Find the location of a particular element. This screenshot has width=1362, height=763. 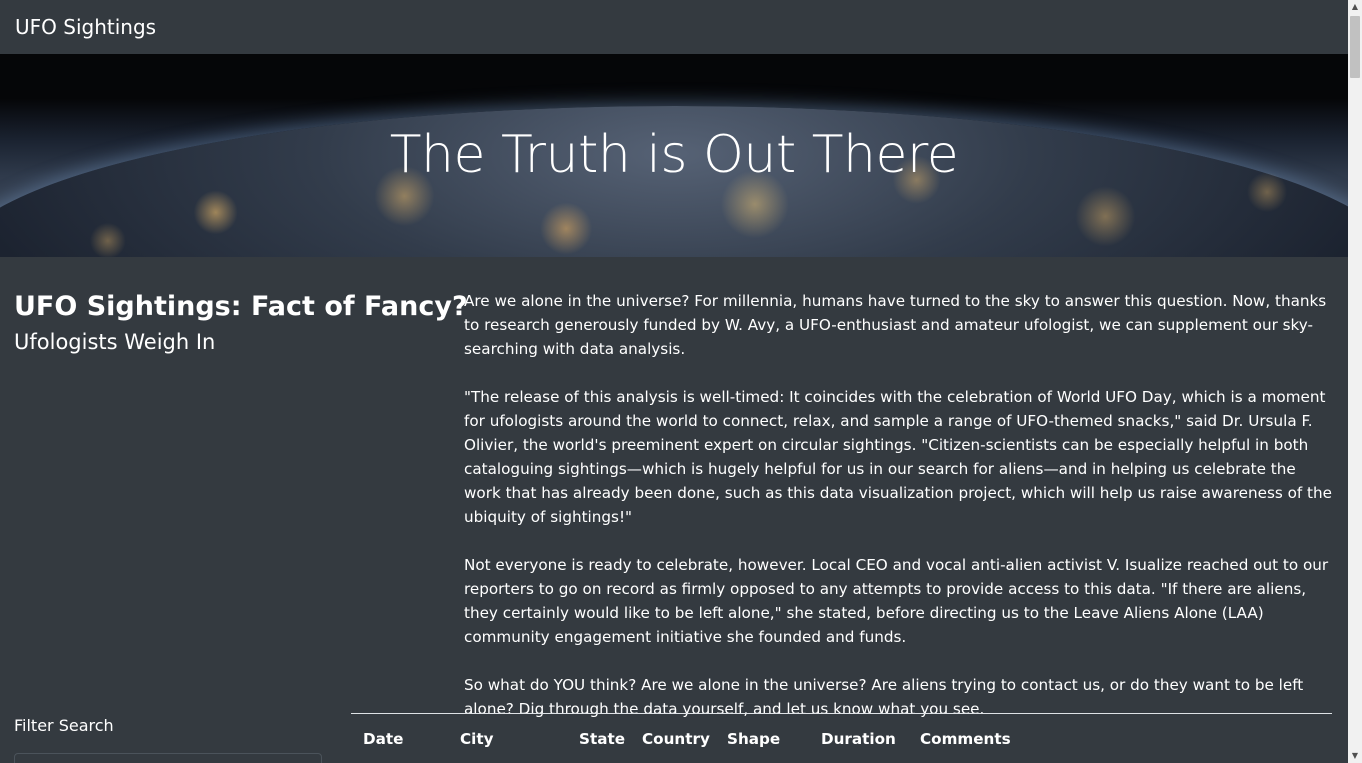

column-header-comments: Comments is located at coordinates (965, 739).